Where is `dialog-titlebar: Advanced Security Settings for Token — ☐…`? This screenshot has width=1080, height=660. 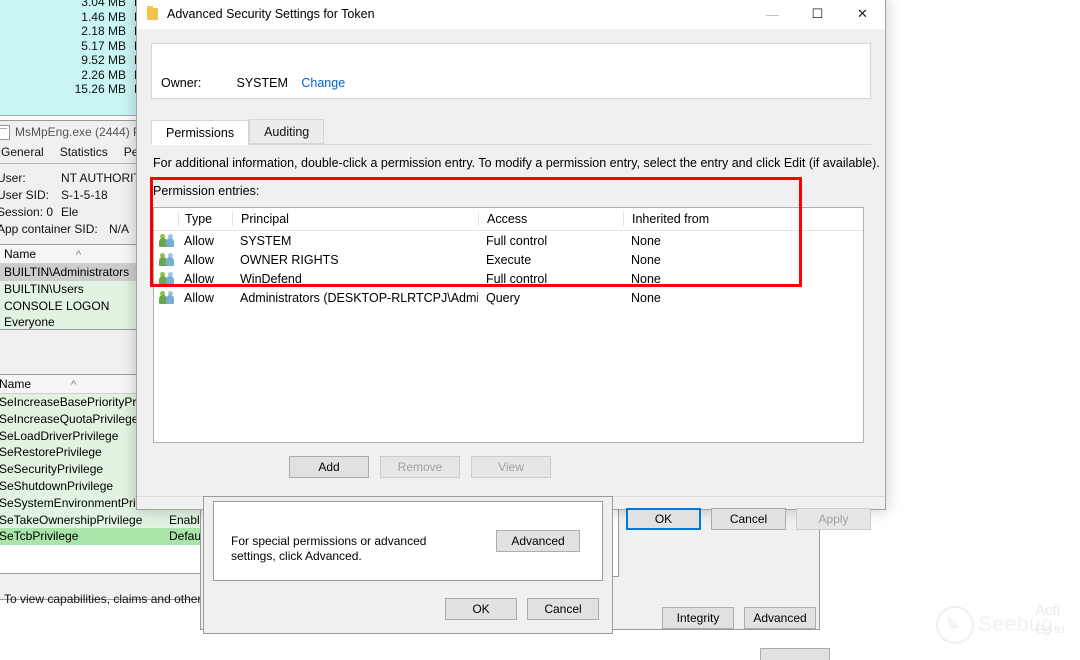
dialog-titlebar: Advanced Security Settings for Token — ☐… is located at coordinates (511, 14).